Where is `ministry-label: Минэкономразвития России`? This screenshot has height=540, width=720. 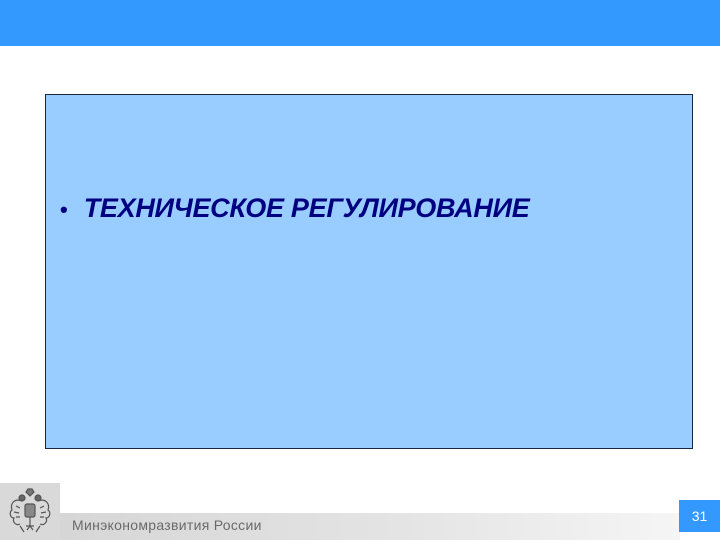
ministry-label: Минэкономразвития России is located at coordinates (167, 525).